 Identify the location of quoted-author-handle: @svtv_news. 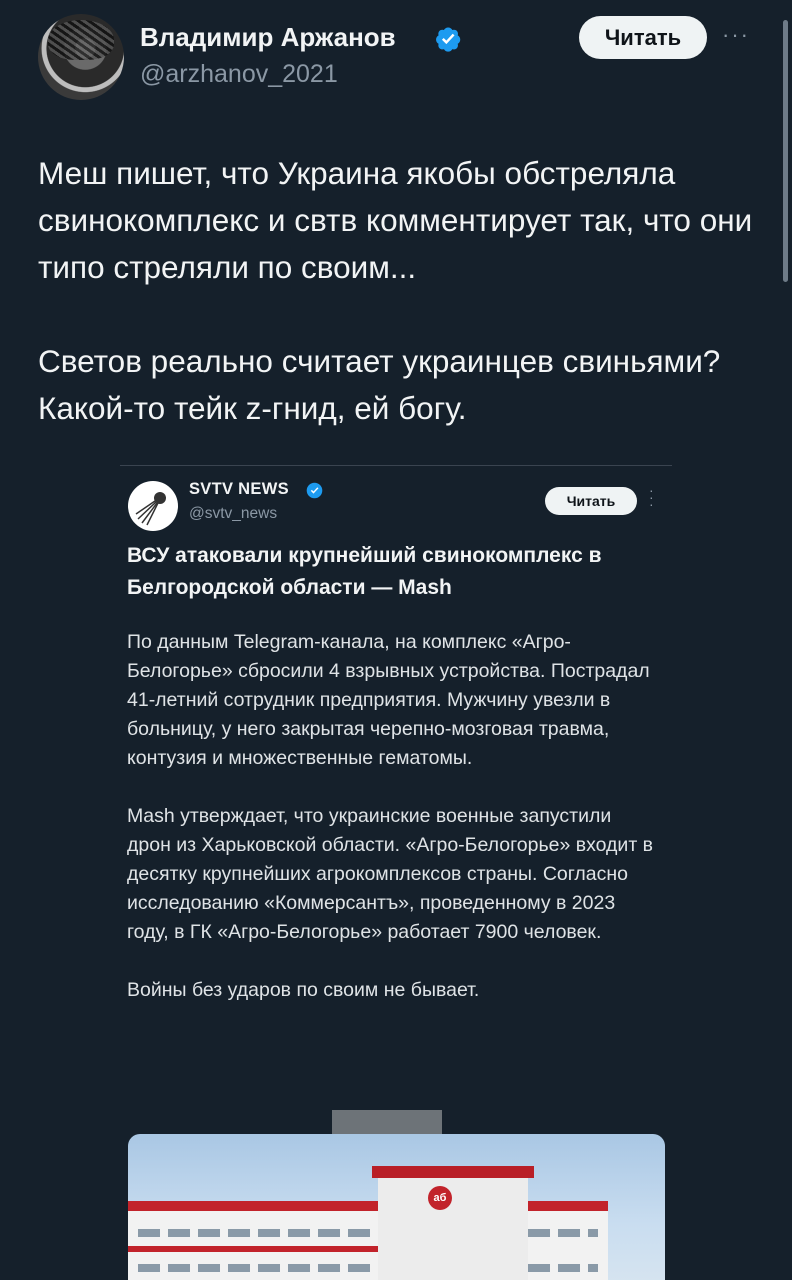
(233, 514).